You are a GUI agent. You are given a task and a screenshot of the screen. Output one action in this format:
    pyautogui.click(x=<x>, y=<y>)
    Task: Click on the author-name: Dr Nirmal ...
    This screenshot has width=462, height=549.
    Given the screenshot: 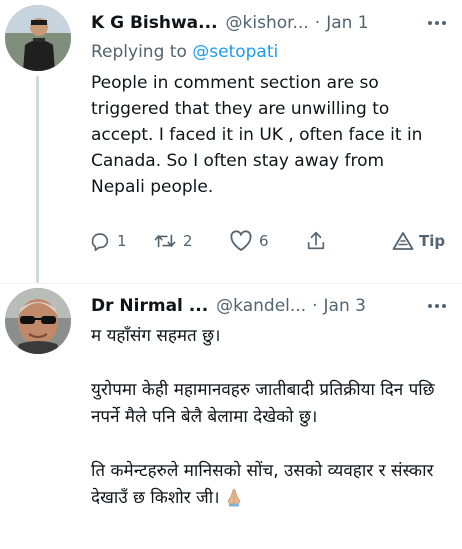 What is the action you would take?
    pyautogui.click(x=149, y=306)
    